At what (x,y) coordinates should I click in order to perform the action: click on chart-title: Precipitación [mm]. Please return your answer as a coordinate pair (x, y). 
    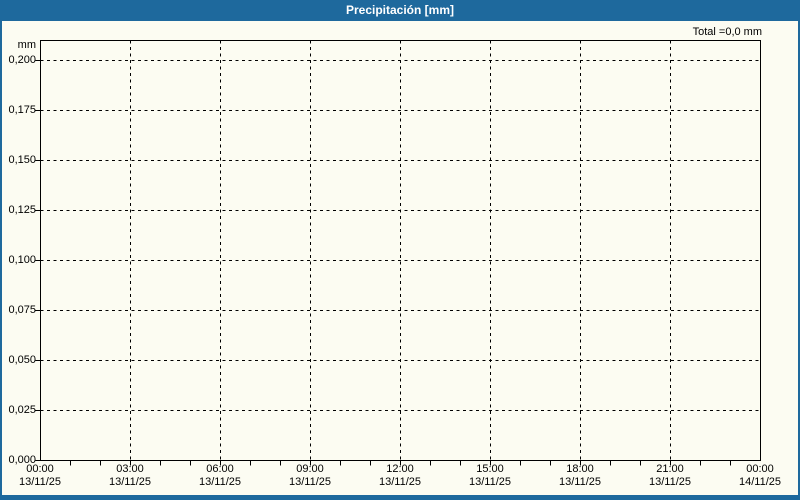
    Looking at the image, I should click on (400, 10).